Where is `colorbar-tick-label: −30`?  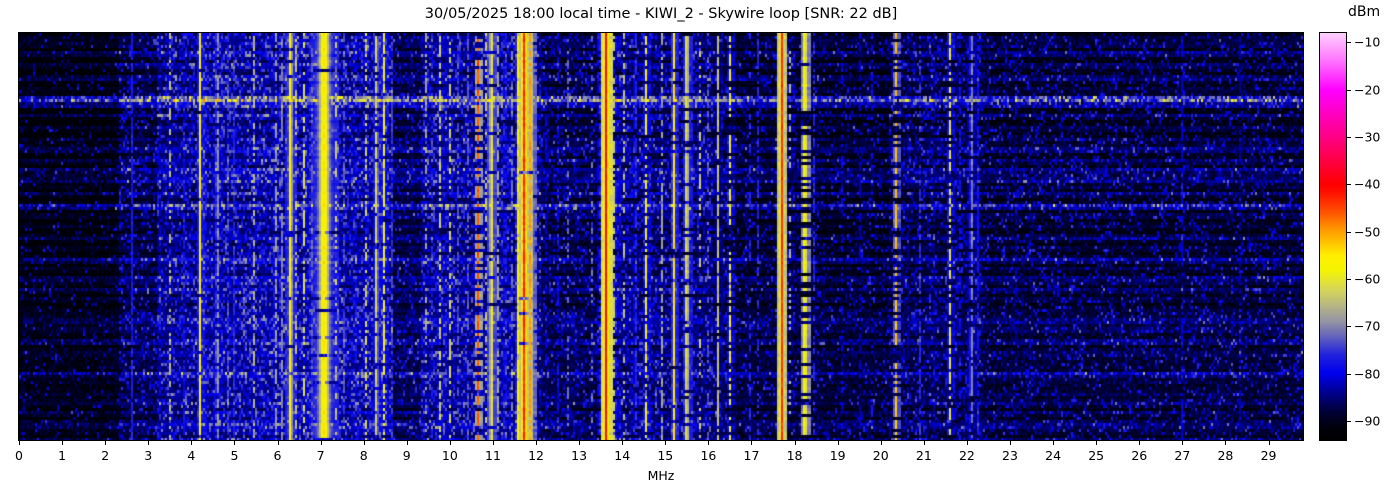 colorbar-tick-label: −30 is located at coordinates (1367, 137).